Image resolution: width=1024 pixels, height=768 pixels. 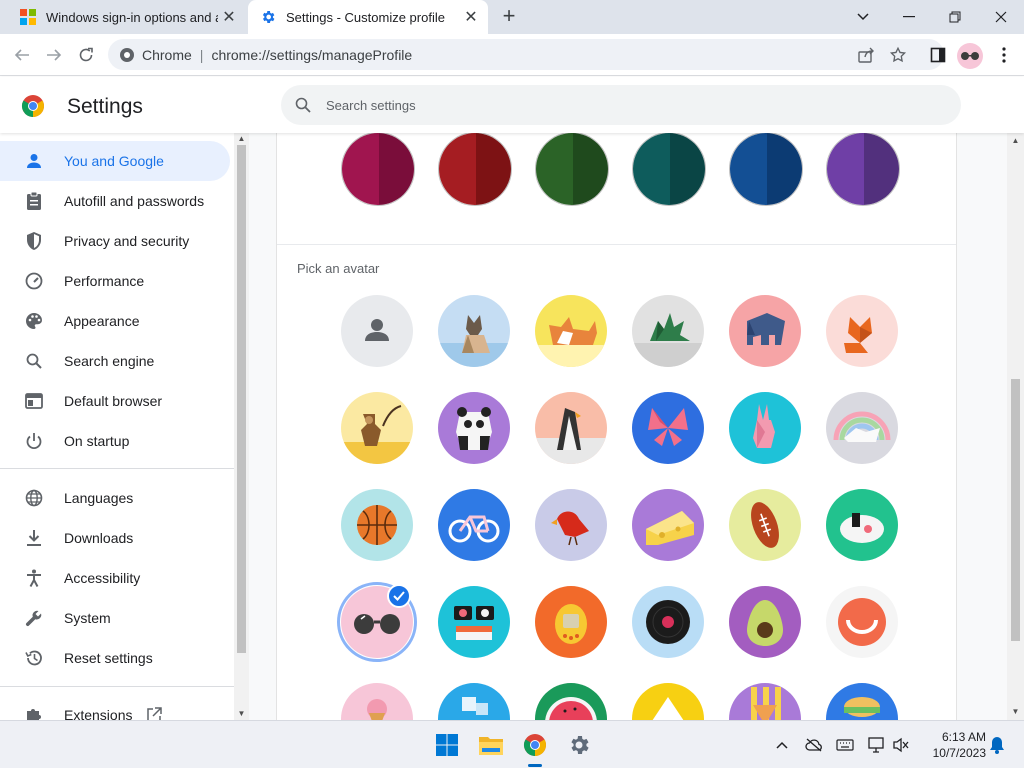 What do you see at coordinates (115, 321) in the screenshot?
I see `sidebar-item-appearance: Appearance` at bounding box center [115, 321].